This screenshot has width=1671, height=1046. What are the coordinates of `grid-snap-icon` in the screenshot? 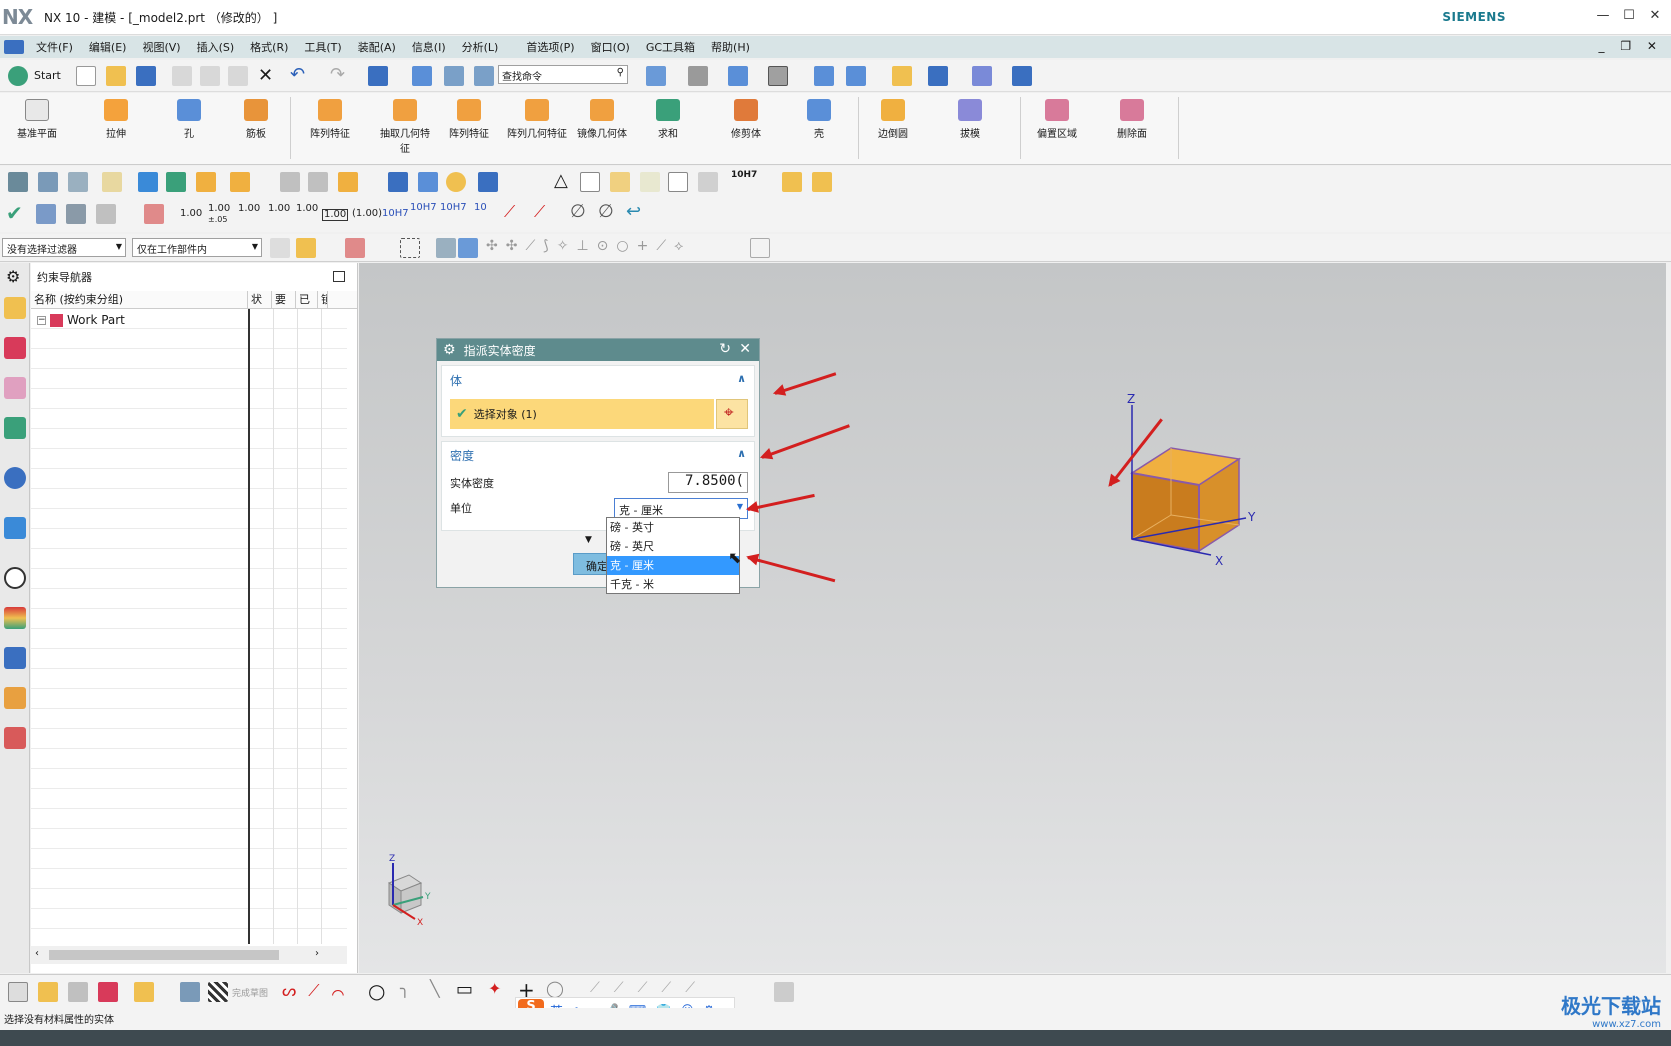 It's located at (760, 248).